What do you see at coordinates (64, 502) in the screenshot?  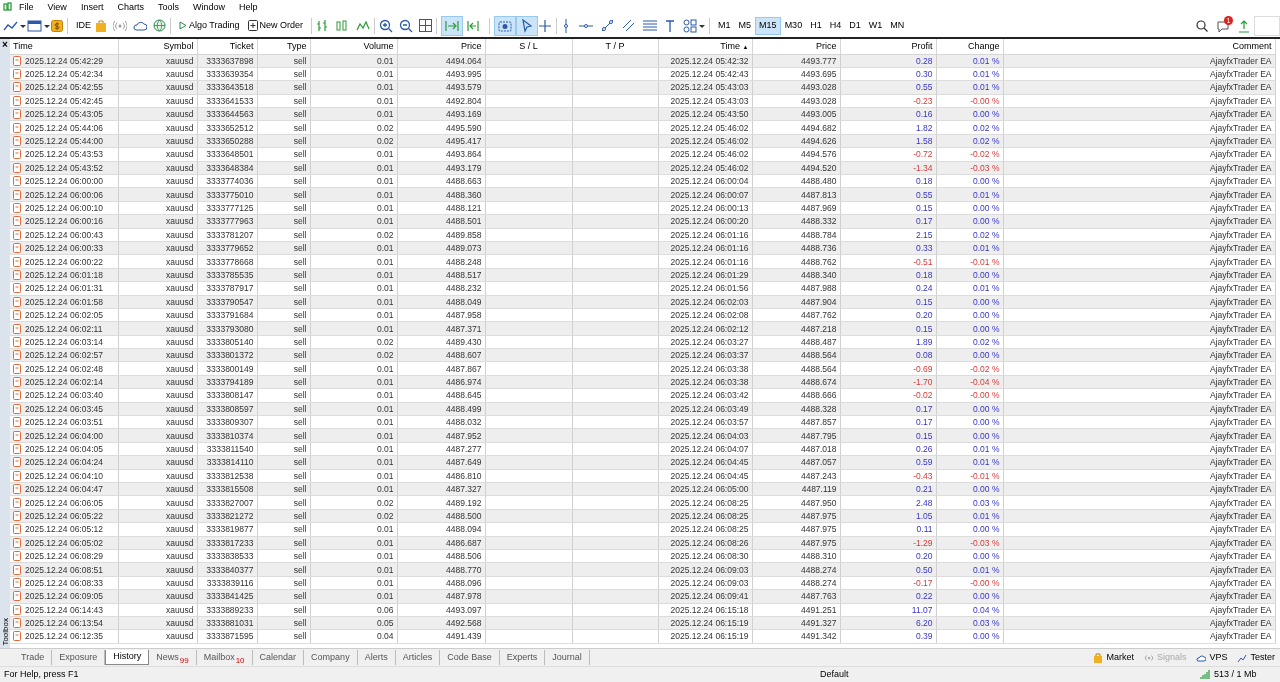 I see `table-cell: 2025.12.24 06:06:05` at bounding box center [64, 502].